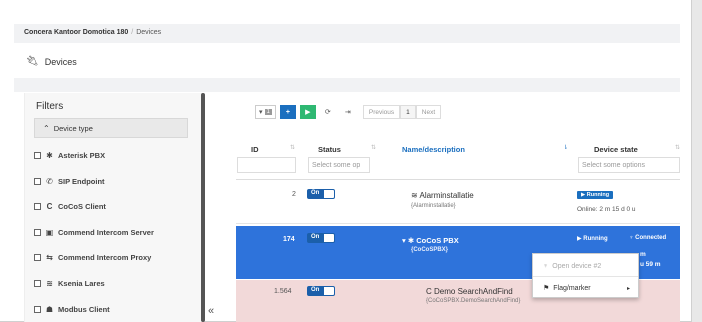 The height and width of the screenshot is (322, 702). What do you see at coordinates (294, 194) in the screenshot?
I see `row-id: 2` at bounding box center [294, 194].